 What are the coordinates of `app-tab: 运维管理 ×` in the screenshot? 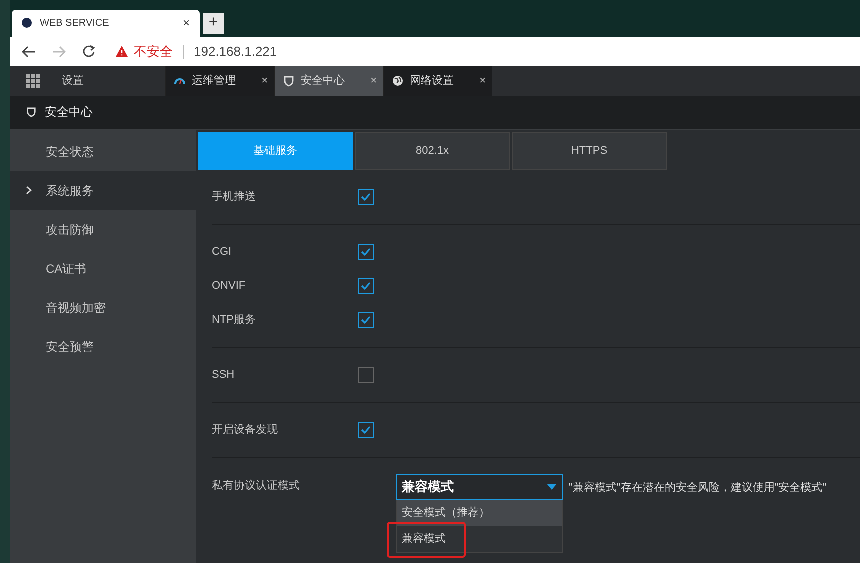 It's located at (219, 81).